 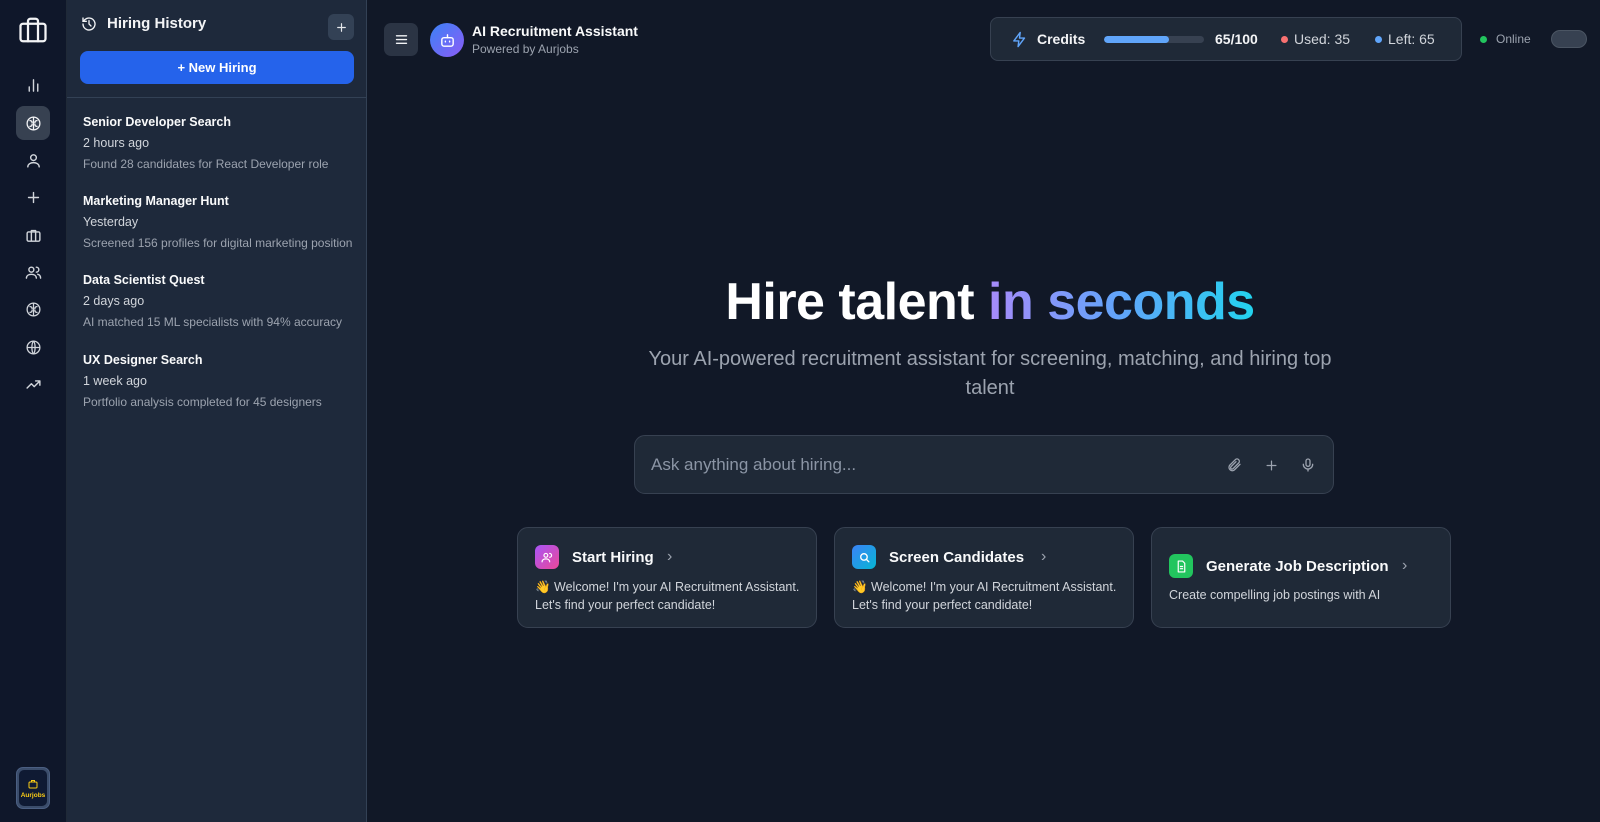 I want to click on app-title: AI Recruitment Assistant, so click(x=555, y=31).